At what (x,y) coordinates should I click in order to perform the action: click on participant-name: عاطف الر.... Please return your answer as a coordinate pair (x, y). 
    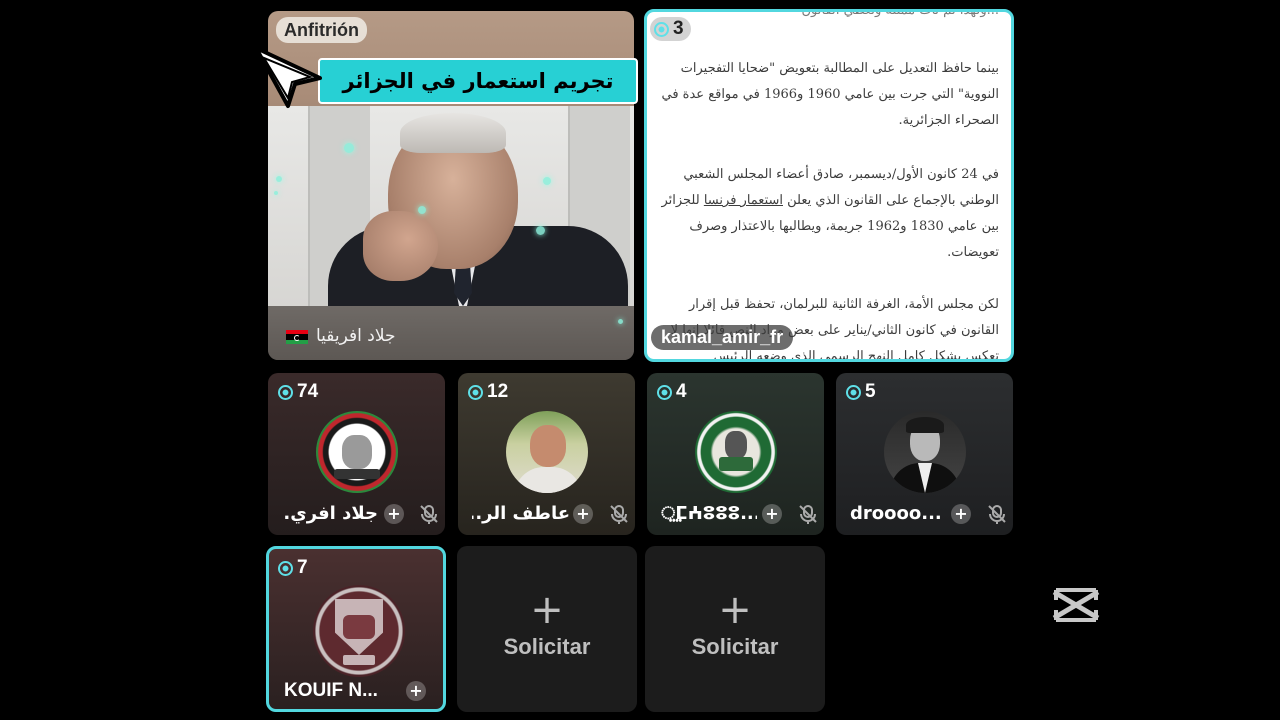
    Looking at the image, I should click on (521, 513).